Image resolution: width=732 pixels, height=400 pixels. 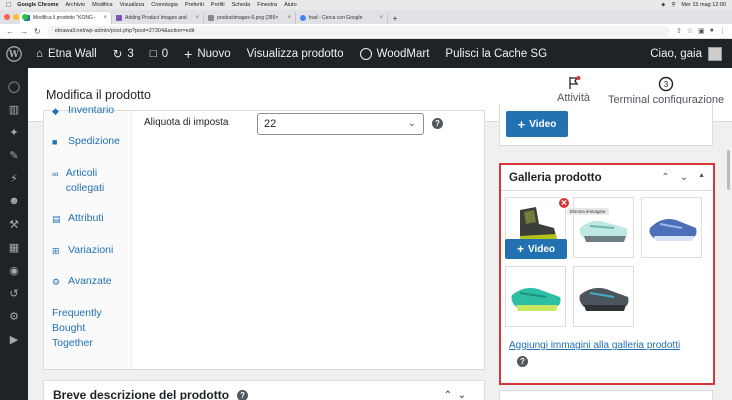 What do you see at coordinates (86, 328) in the screenshot?
I see `tab-frequently-bought-together: Frequently Bought Together` at bounding box center [86, 328].